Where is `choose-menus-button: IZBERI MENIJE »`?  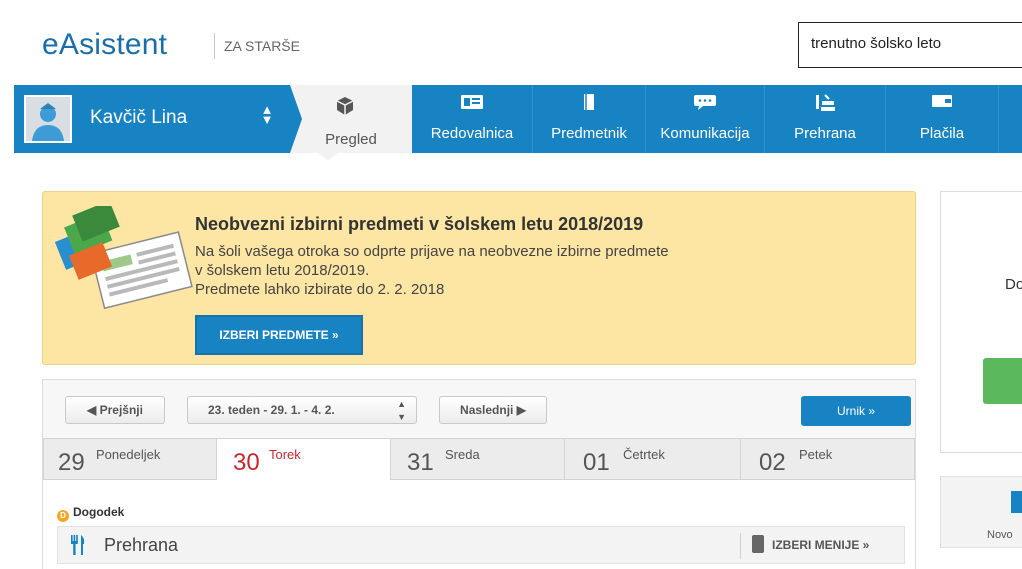
choose-menus-button: IZBERI MENIJE » is located at coordinates (810, 547).